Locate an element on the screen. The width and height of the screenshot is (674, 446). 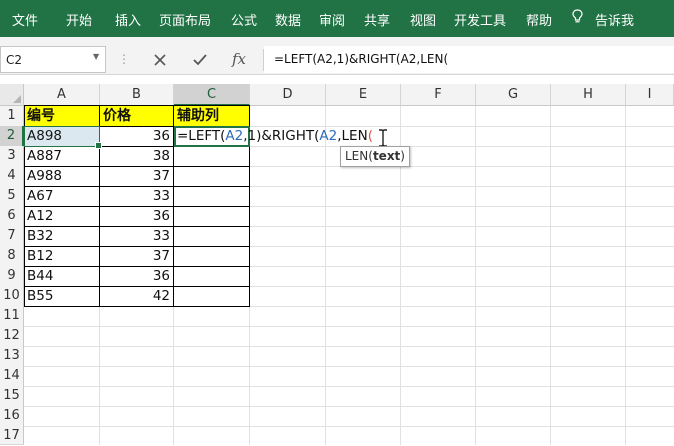
tab-file: 文件 is located at coordinates (25, 19).